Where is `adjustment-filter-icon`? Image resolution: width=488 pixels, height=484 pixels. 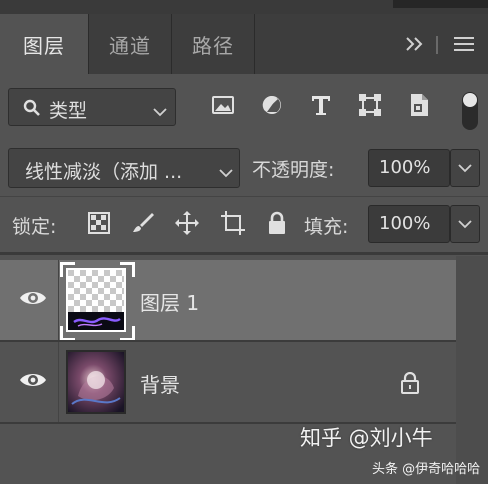 adjustment-filter-icon is located at coordinates (272, 105).